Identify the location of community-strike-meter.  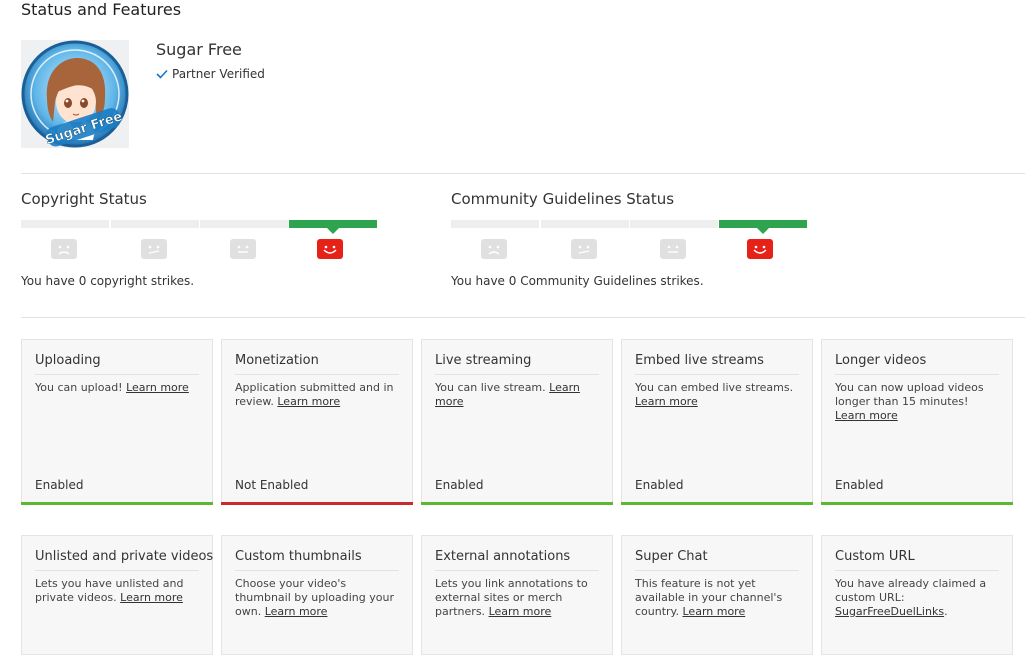
(629, 239).